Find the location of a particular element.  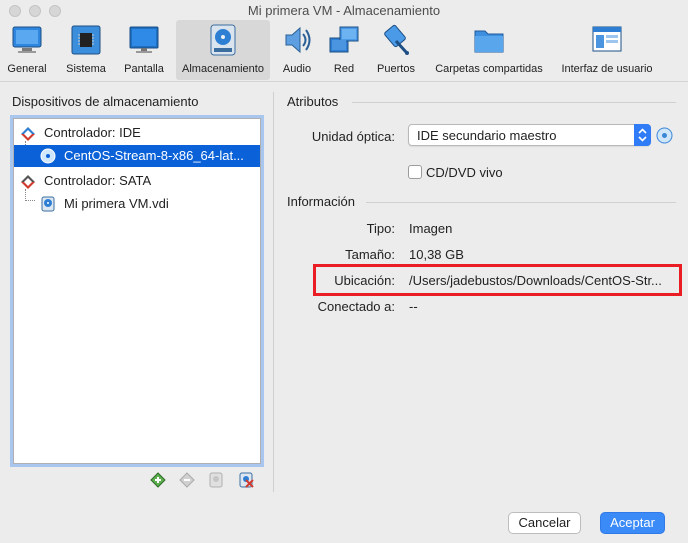

window-icon is located at coordinates (607, 39).